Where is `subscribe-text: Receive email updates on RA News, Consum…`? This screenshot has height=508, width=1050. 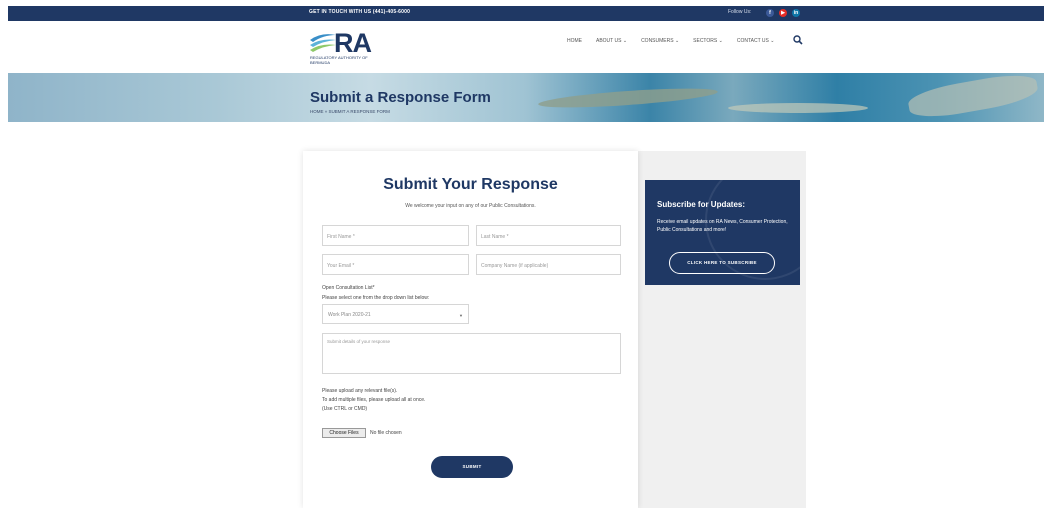 subscribe-text: Receive email updates on RA News, Consum… is located at coordinates (722, 226).